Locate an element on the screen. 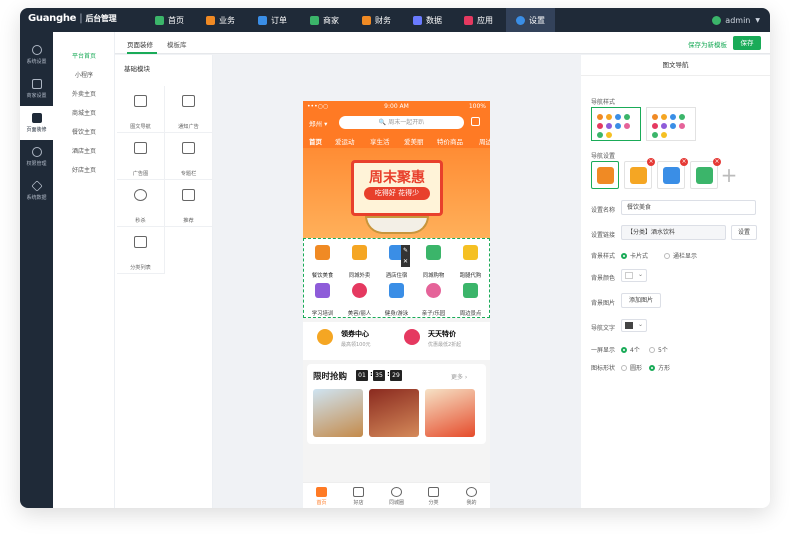 This screenshot has height=540, width=790. basket-icon is located at coordinates (704, 175).